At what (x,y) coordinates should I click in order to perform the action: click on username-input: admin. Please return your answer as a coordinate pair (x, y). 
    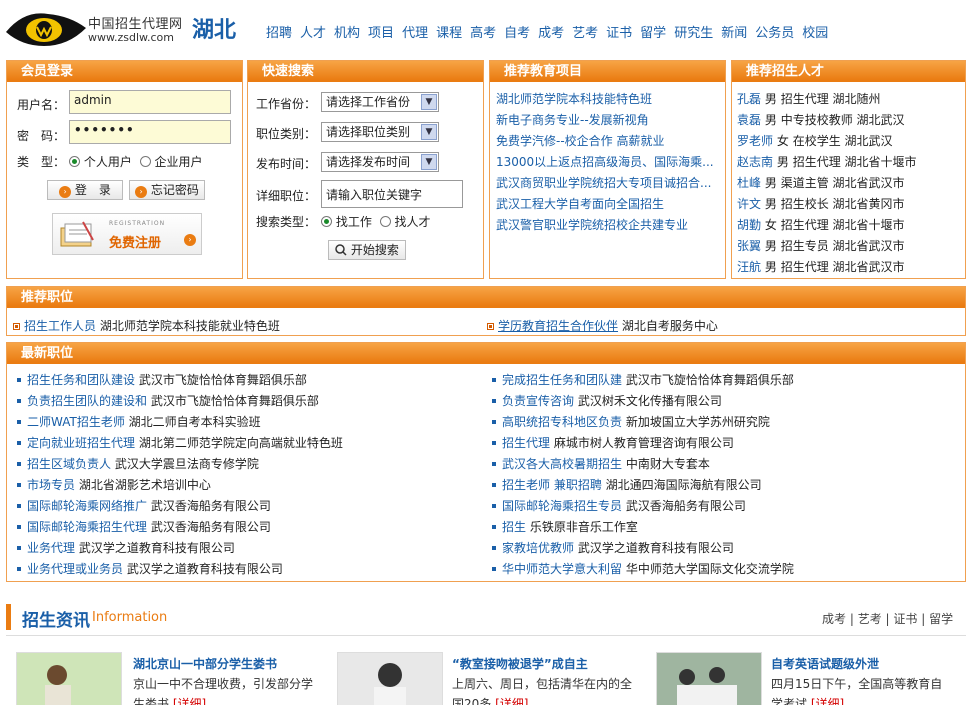
    Looking at the image, I should click on (150, 102).